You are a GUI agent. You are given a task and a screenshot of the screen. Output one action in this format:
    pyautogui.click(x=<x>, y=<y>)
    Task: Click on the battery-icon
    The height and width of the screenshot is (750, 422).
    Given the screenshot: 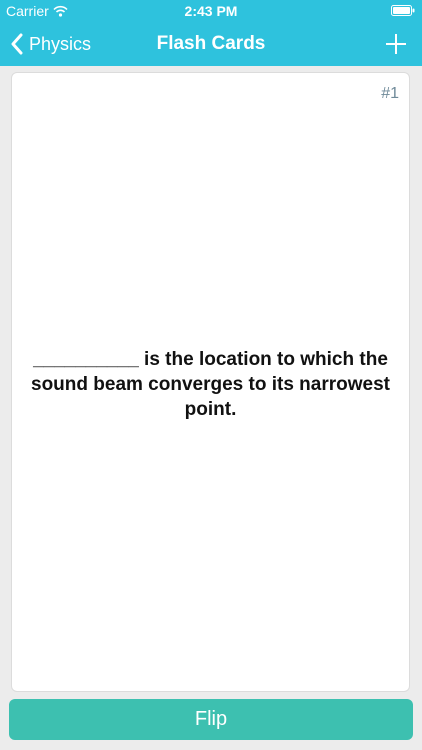 What is the action you would take?
    pyautogui.click(x=403, y=10)
    